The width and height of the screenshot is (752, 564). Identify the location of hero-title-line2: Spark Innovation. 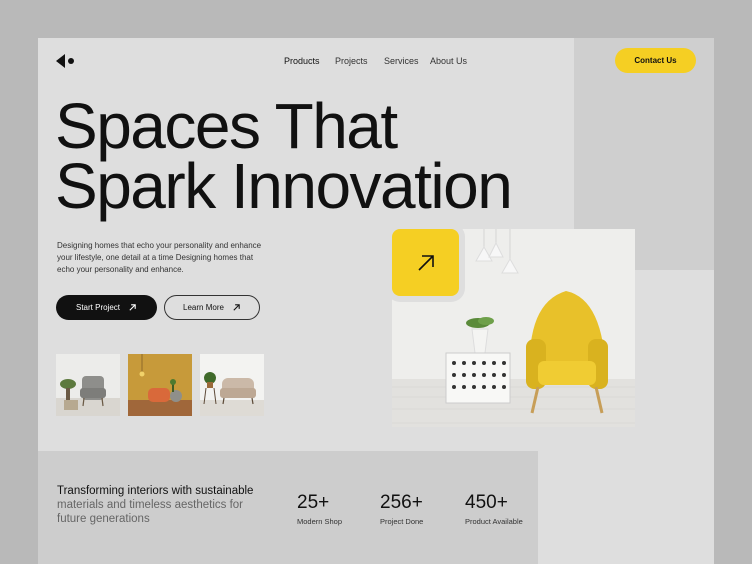
(284, 186).